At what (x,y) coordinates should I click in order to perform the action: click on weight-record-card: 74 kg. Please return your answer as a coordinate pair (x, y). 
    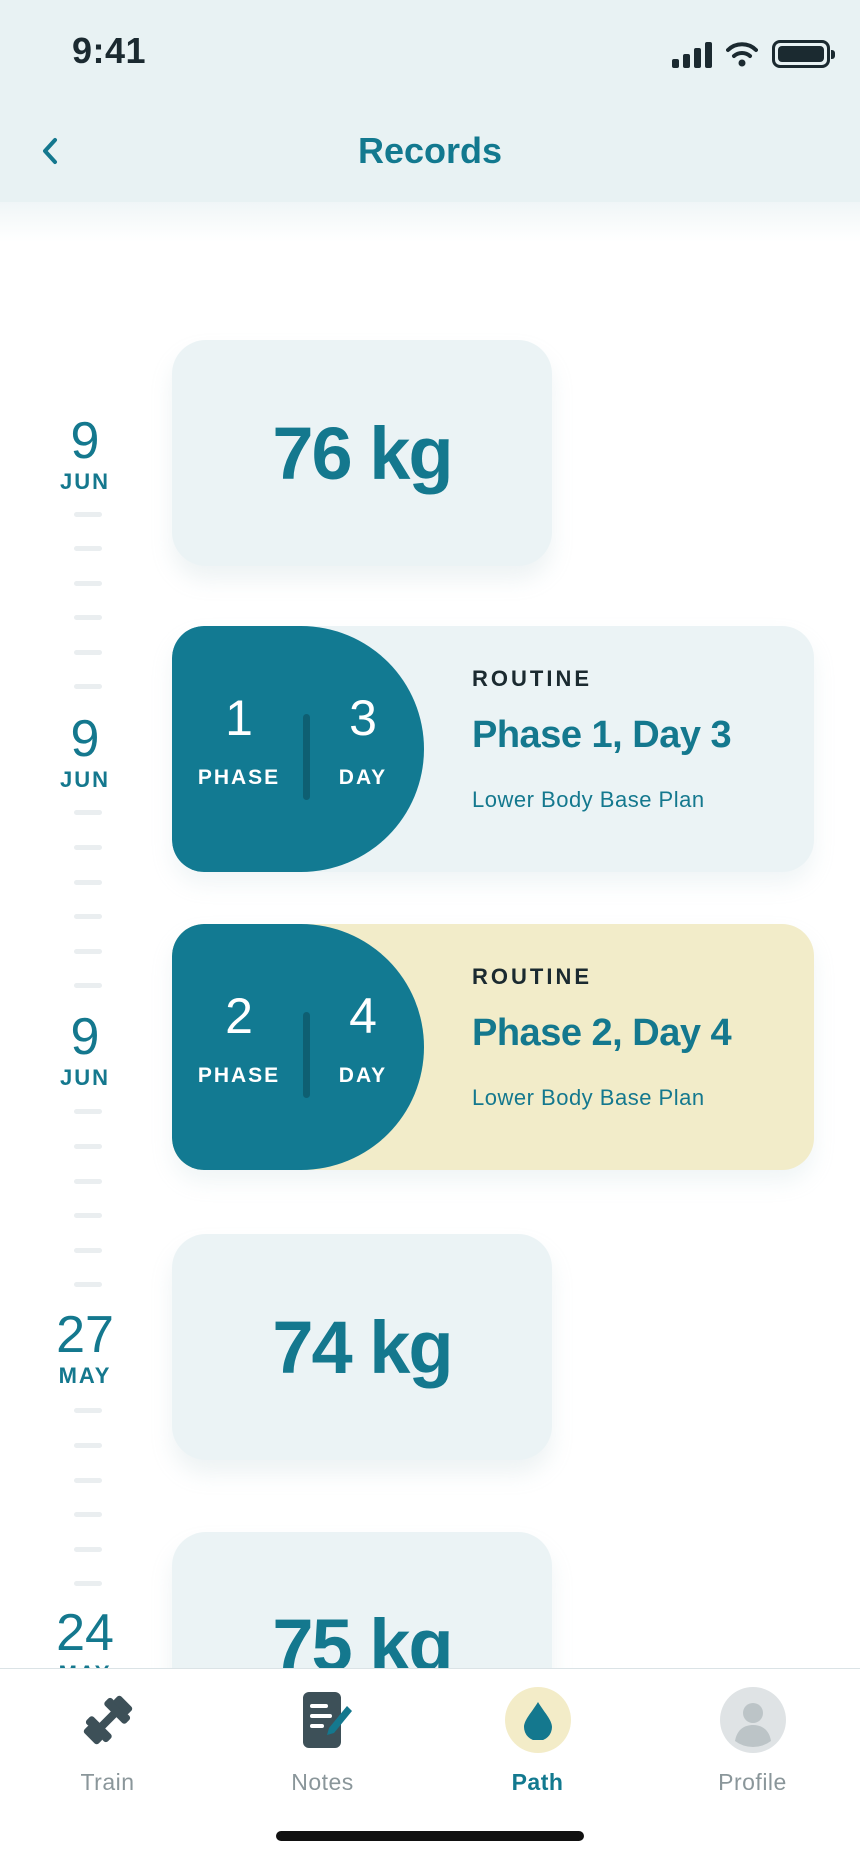
    Looking at the image, I should click on (362, 1347).